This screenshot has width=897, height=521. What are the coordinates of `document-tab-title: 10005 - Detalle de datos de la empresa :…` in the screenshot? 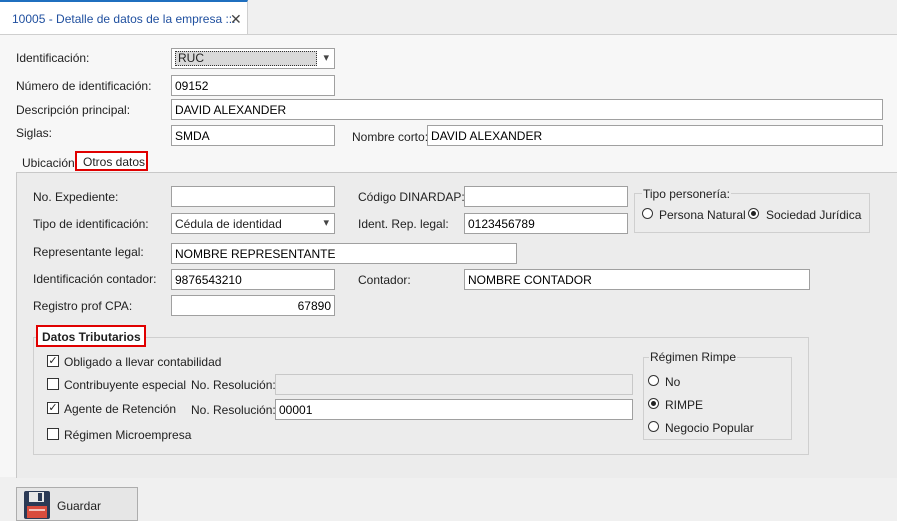 It's located at (124, 19).